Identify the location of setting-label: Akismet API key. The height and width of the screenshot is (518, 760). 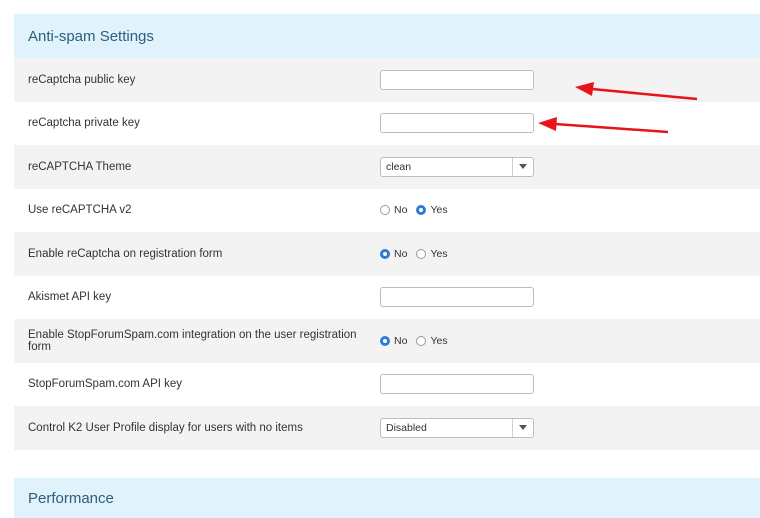
(70, 297).